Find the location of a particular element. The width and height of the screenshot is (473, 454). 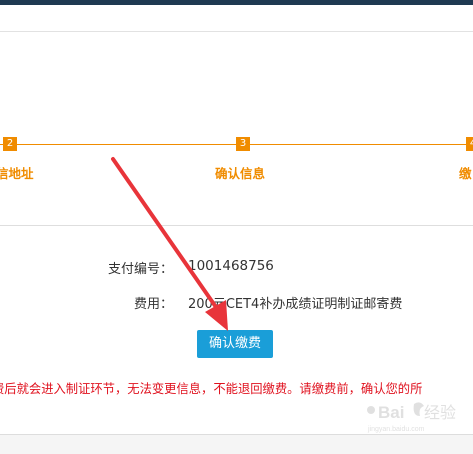

step-3-number: 3 is located at coordinates (243, 144).